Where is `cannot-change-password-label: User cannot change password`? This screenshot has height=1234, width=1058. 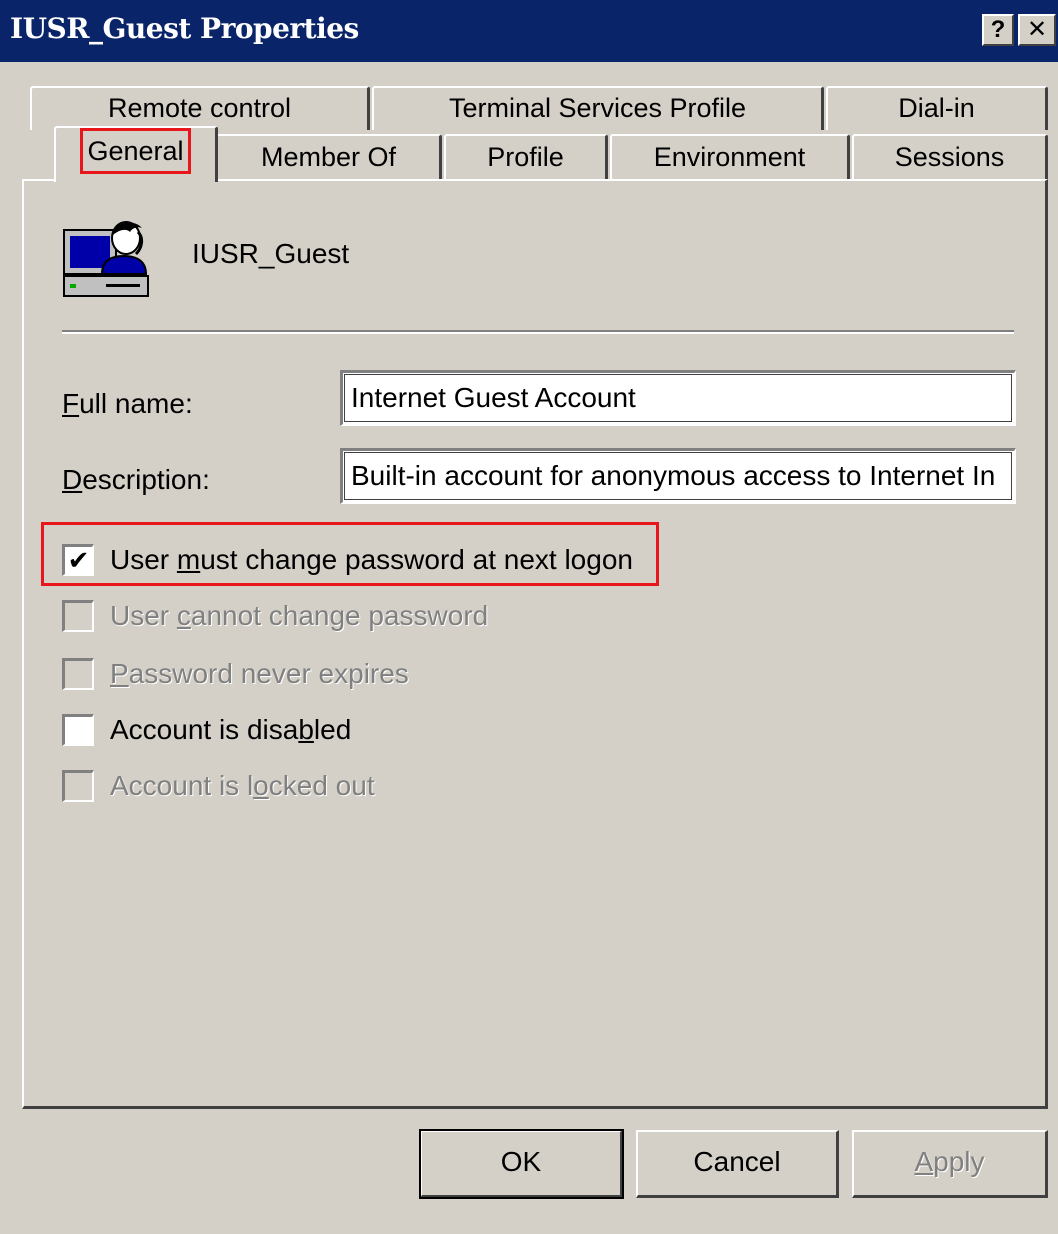 cannot-change-password-label: User cannot change password is located at coordinates (299, 616).